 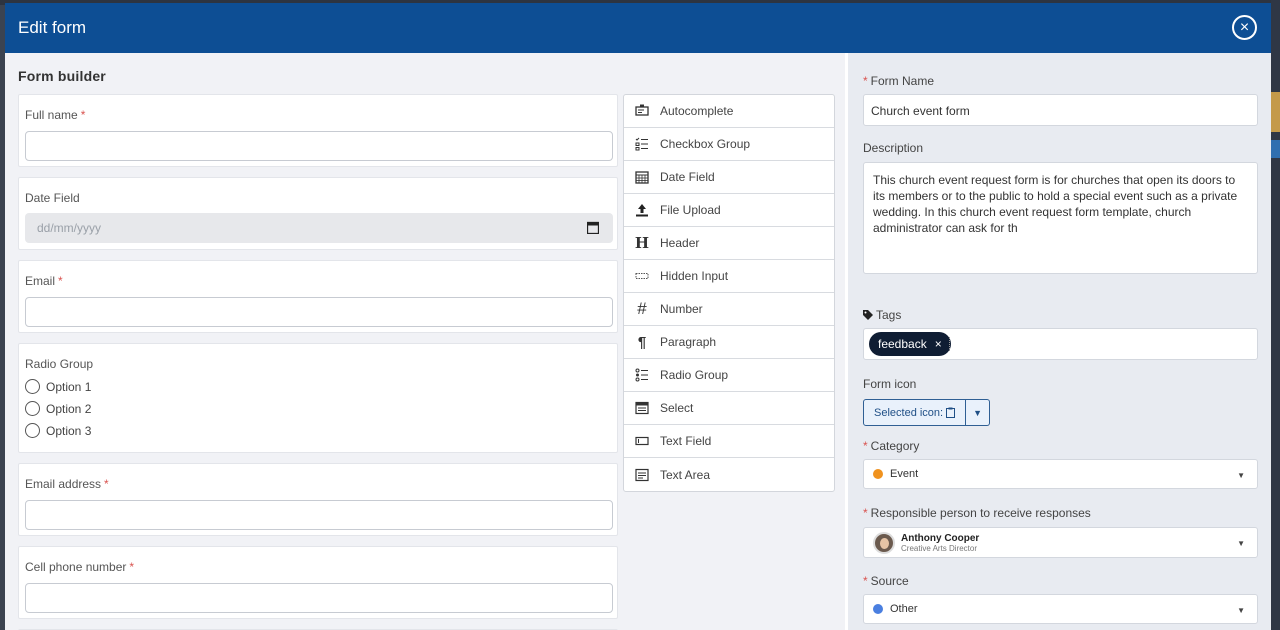 I want to click on remove-tag-icon: ×, so click(x=938, y=344).